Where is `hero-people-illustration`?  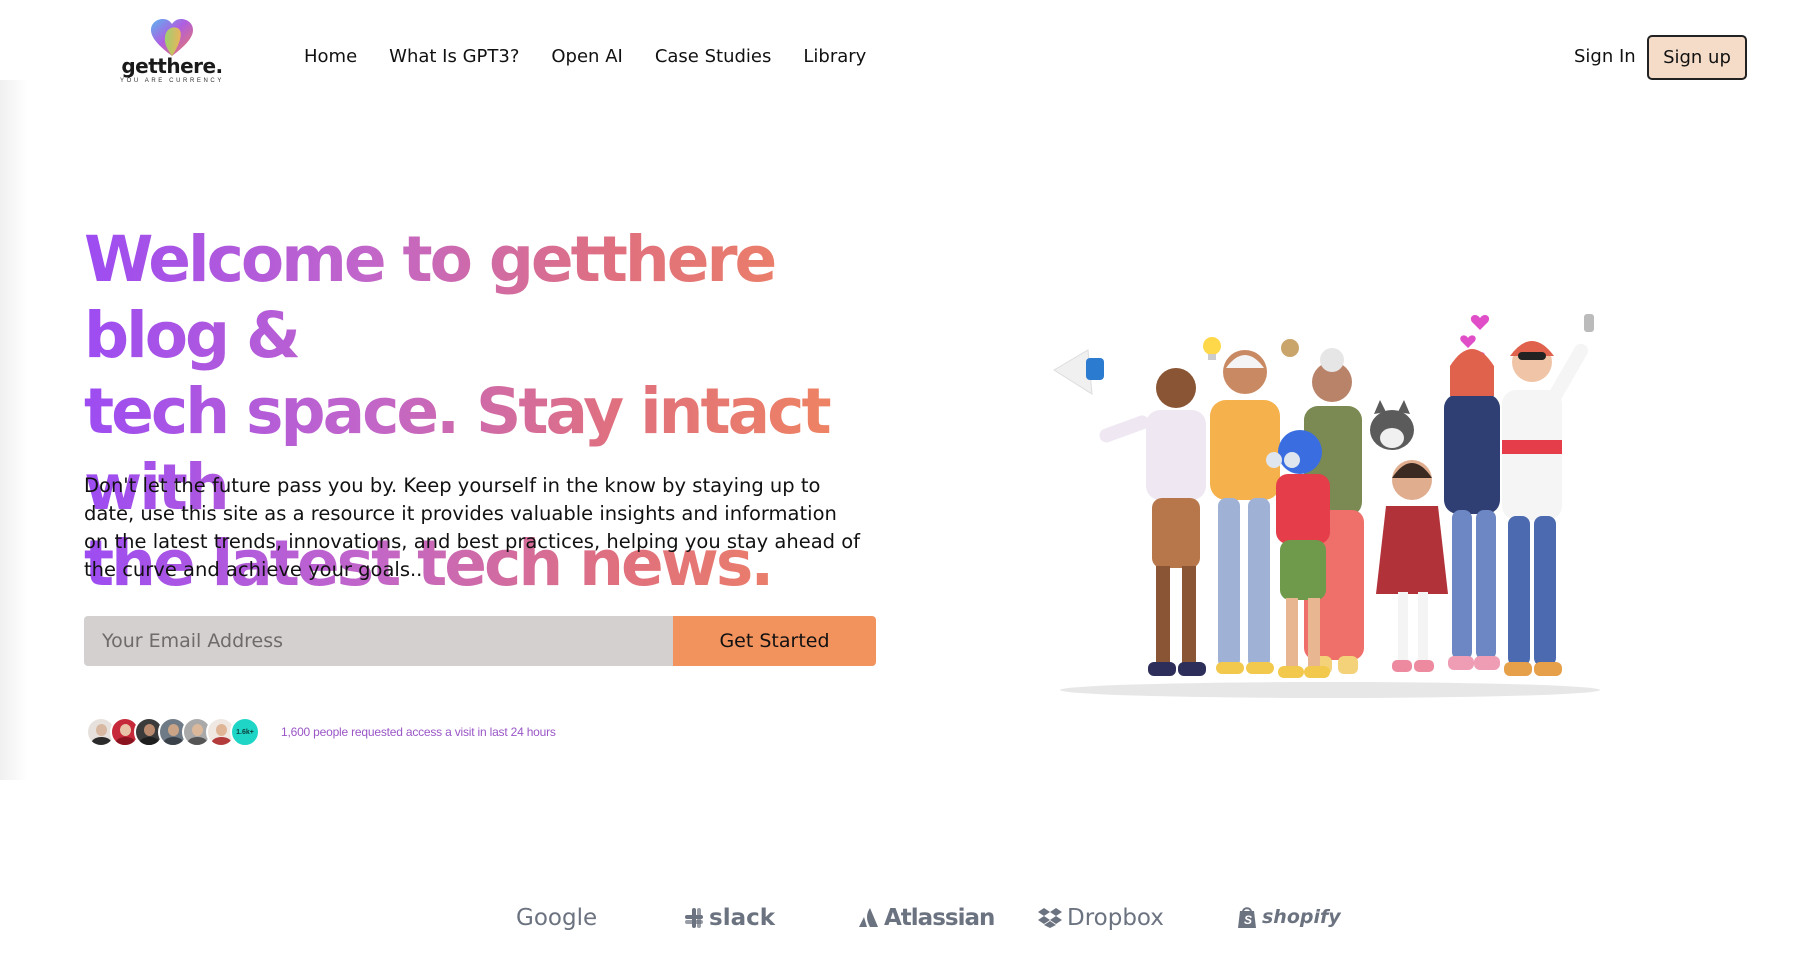 hero-people-illustration is located at coordinates (1326, 506).